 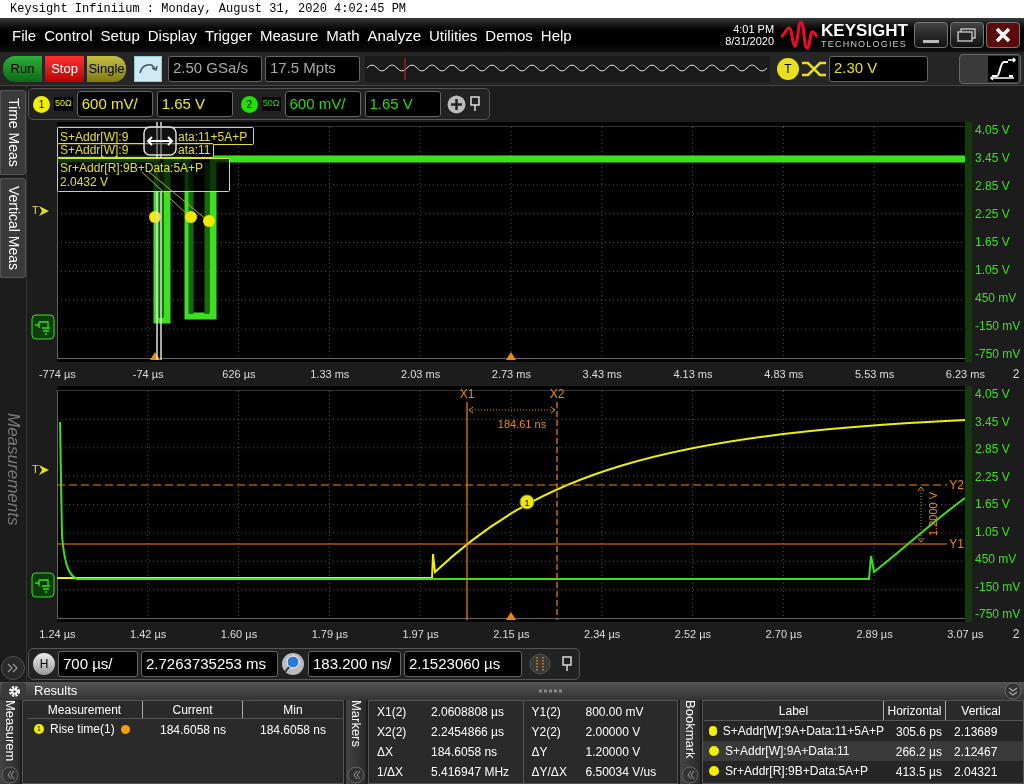 I want to click on cursor-label: Y1, so click(x=956, y=544).